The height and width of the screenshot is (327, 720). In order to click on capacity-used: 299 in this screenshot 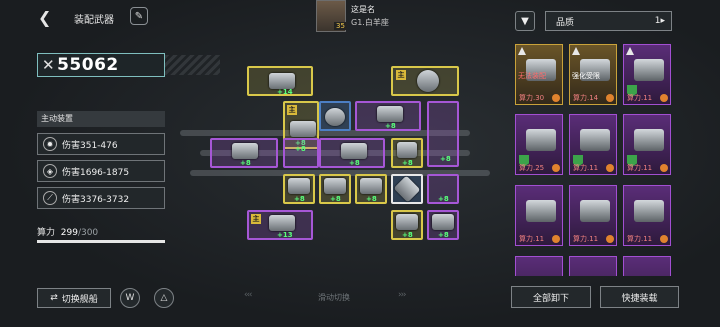, I will do `click(69, 233)`.